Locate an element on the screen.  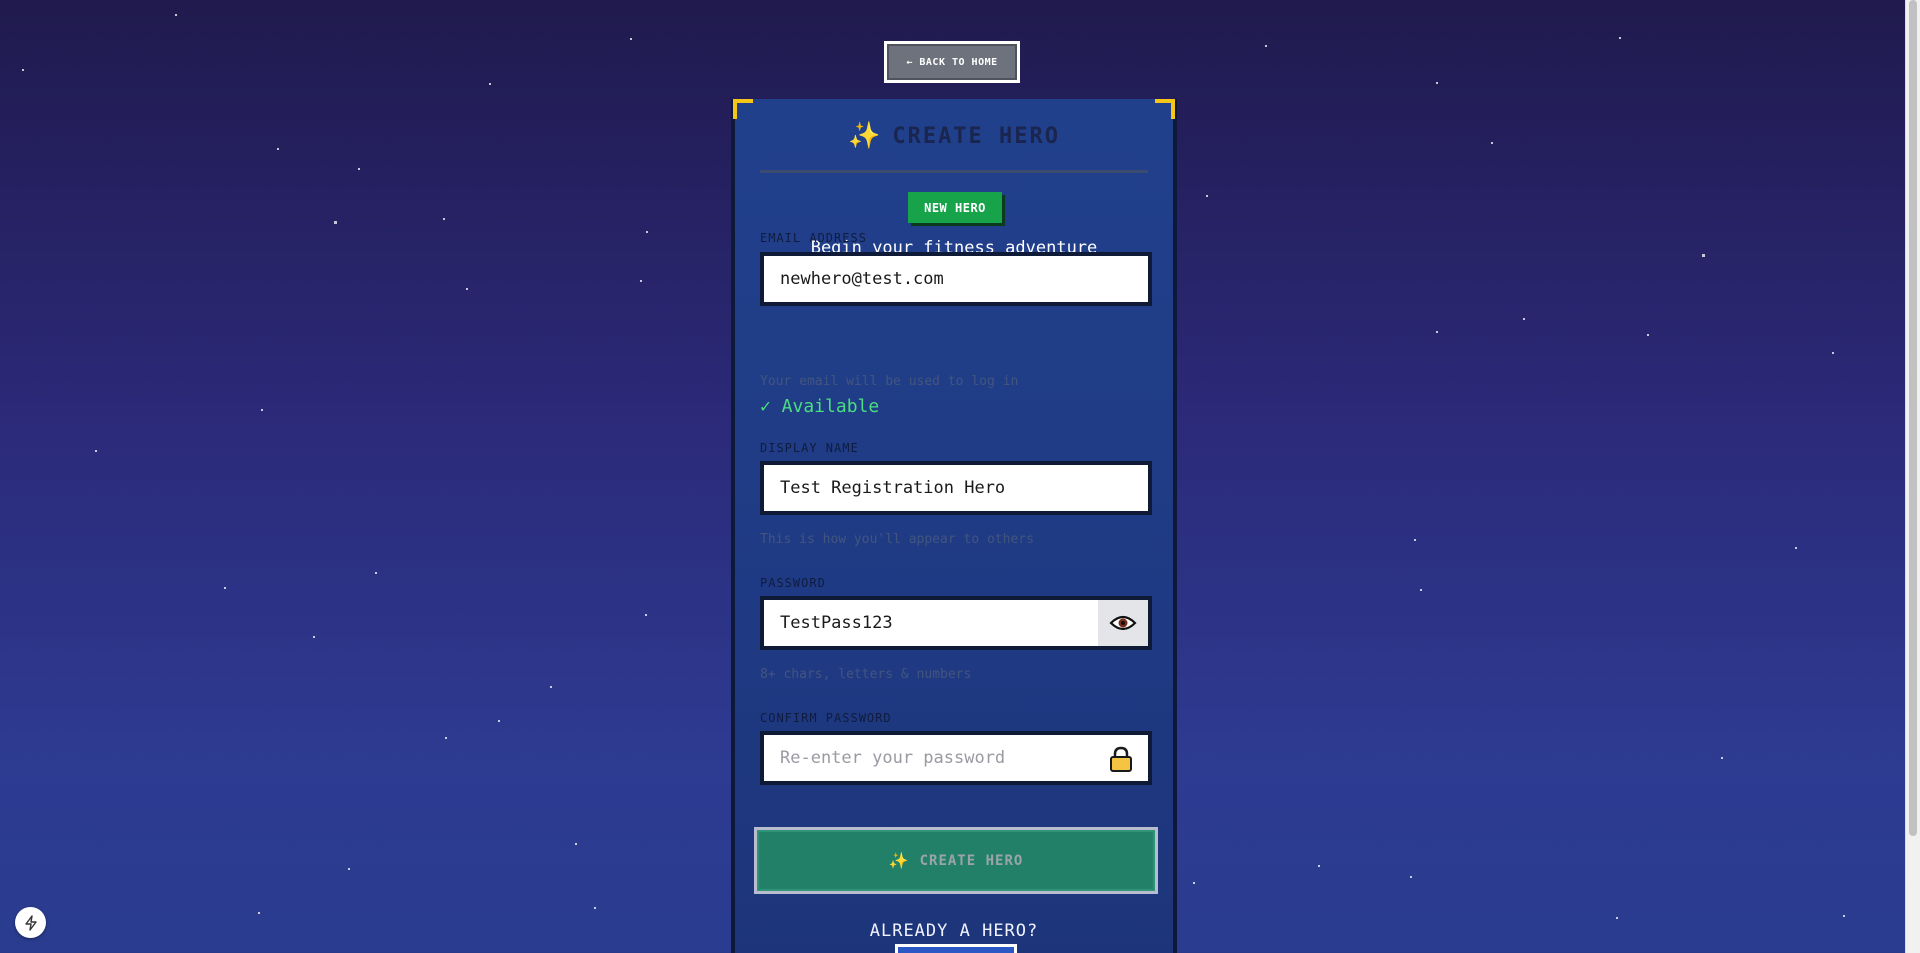
display-name-hint: This is how you'll appear to others is located at coordinates (897, 539).